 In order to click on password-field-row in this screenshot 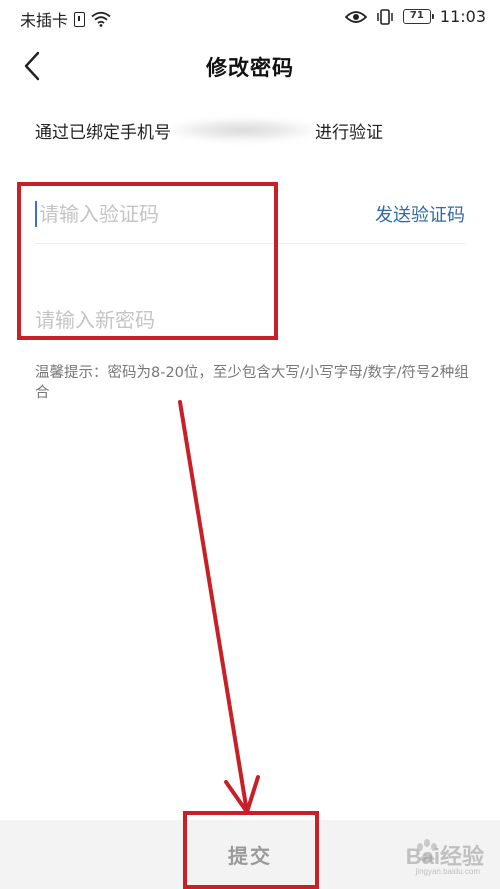, I will do `click(250, 320)`.